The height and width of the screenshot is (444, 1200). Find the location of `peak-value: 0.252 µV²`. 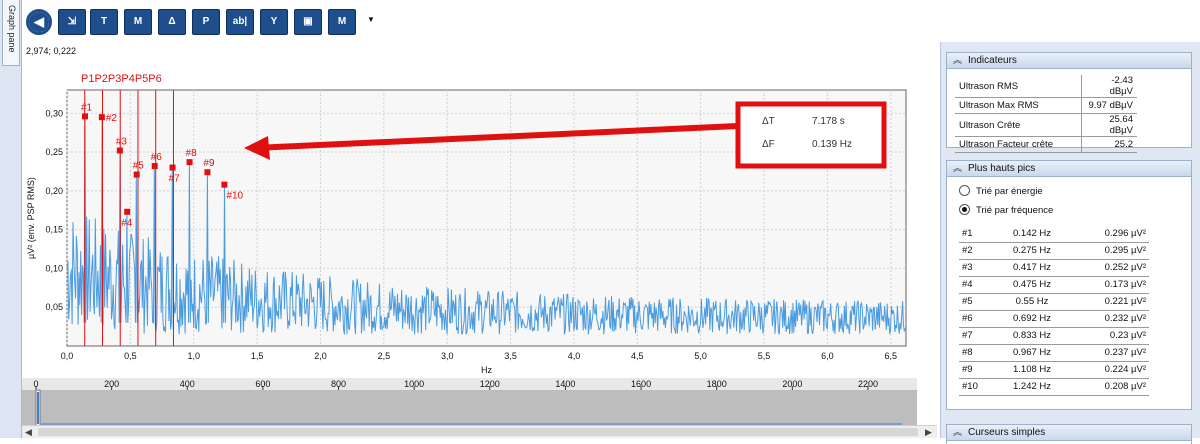

peak-value: 0.252 µV² is located at coordinates (1113, 268).